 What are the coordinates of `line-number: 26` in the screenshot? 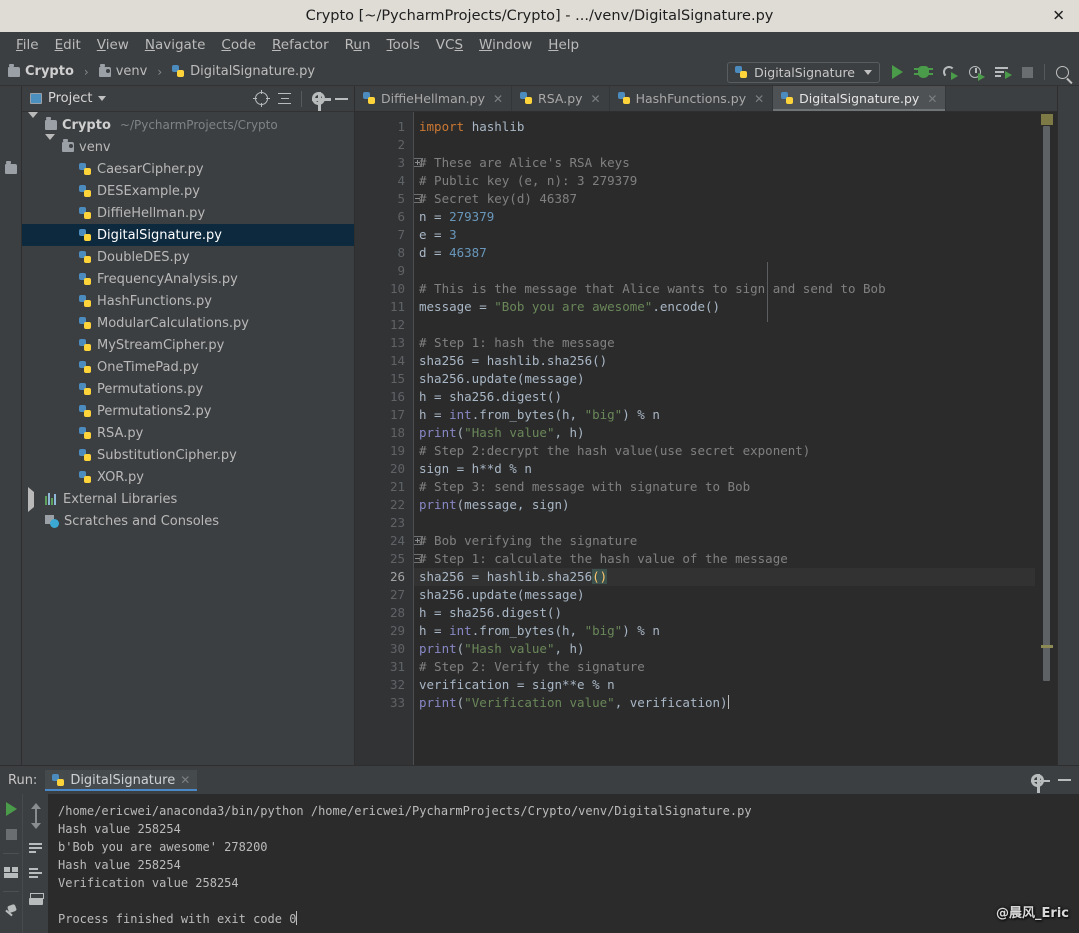 It's located at (397, 576).